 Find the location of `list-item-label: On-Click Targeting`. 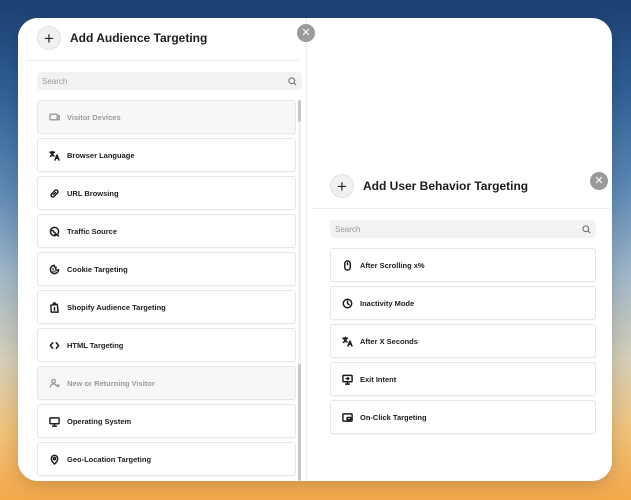

list-item-label: On-Click Targeting is located at coordinates (393, 417).